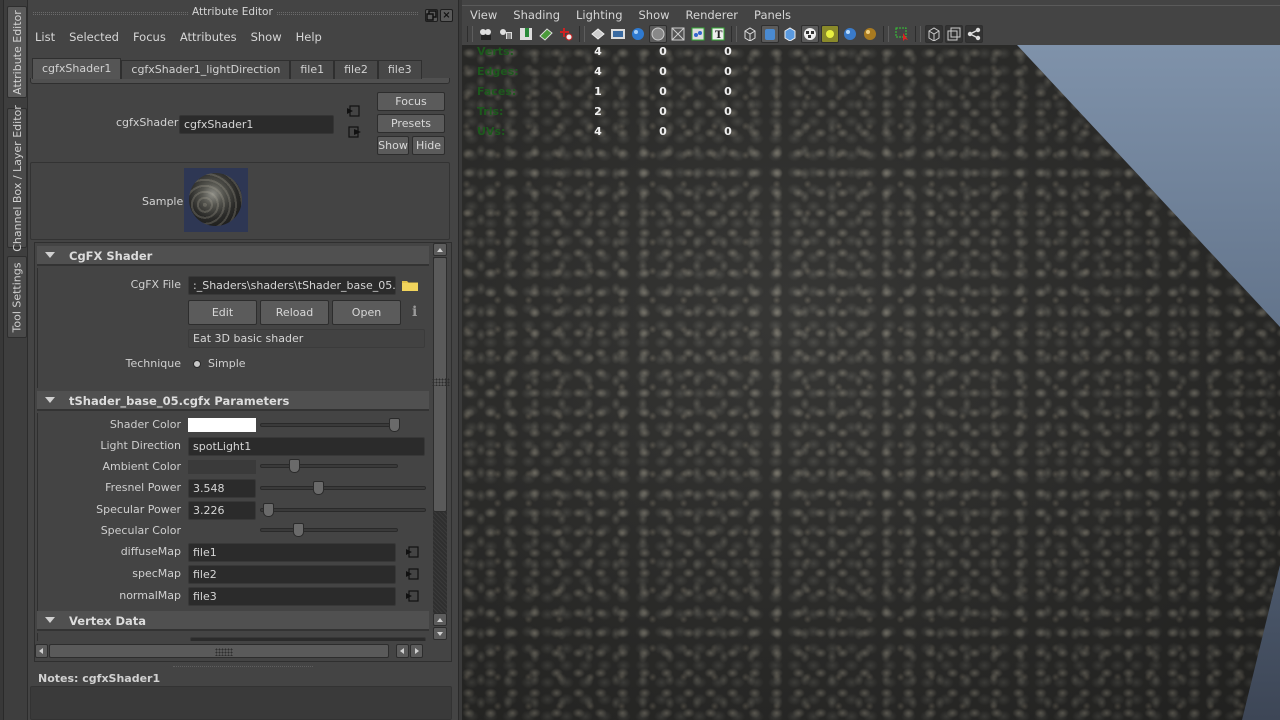 The image size is (1280, 720). What do you see at coordinates (393, 145) in the screenshot?
I see `show-button: Show` at bounding box center [393, 145].